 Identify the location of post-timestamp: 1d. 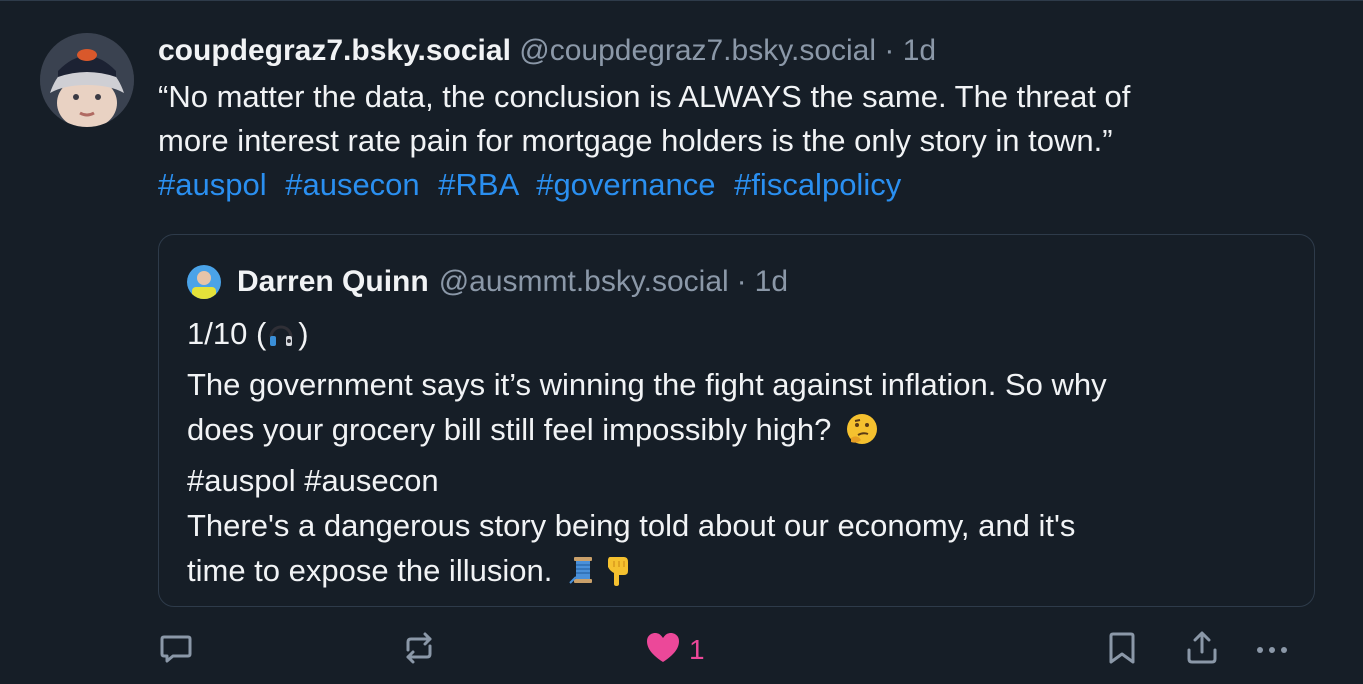
(919, 50).